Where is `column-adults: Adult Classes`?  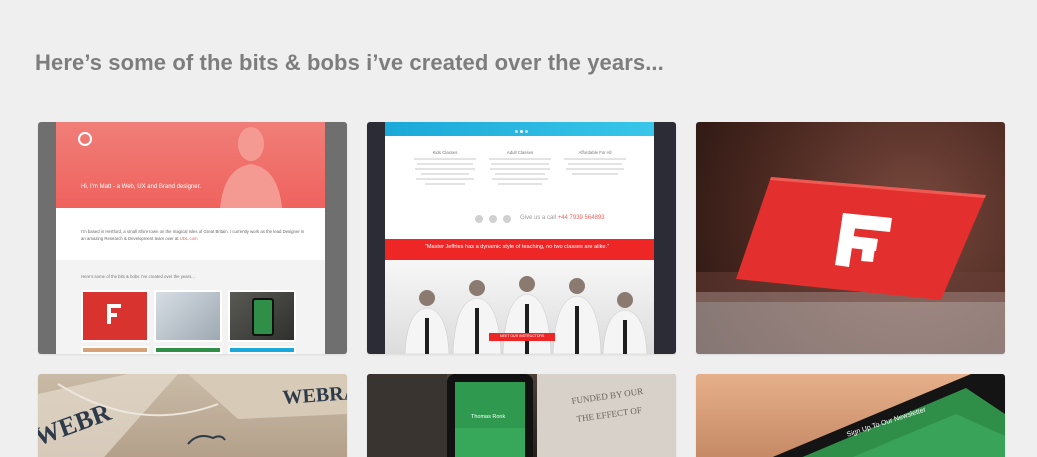 column-adults: Adult Classes is located at coordinates (520, 167).